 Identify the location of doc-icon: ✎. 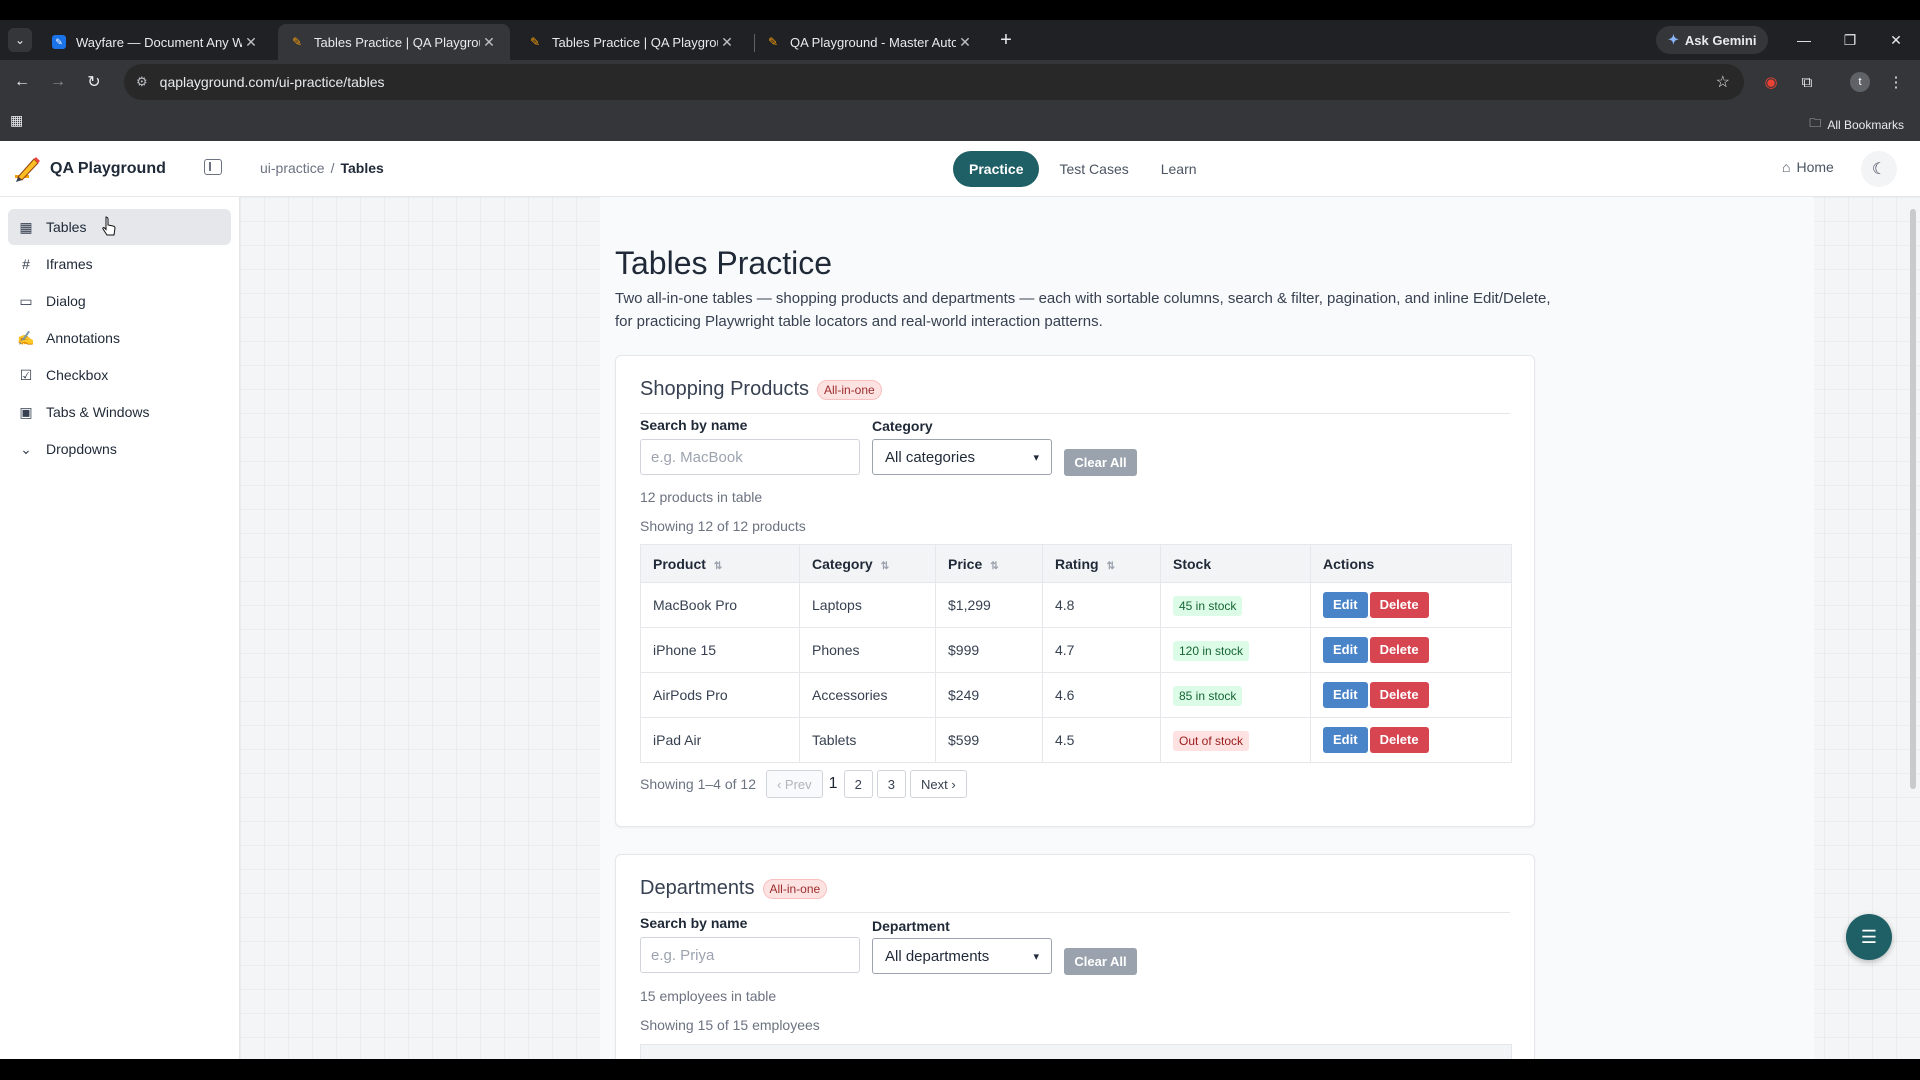
(59, 42).